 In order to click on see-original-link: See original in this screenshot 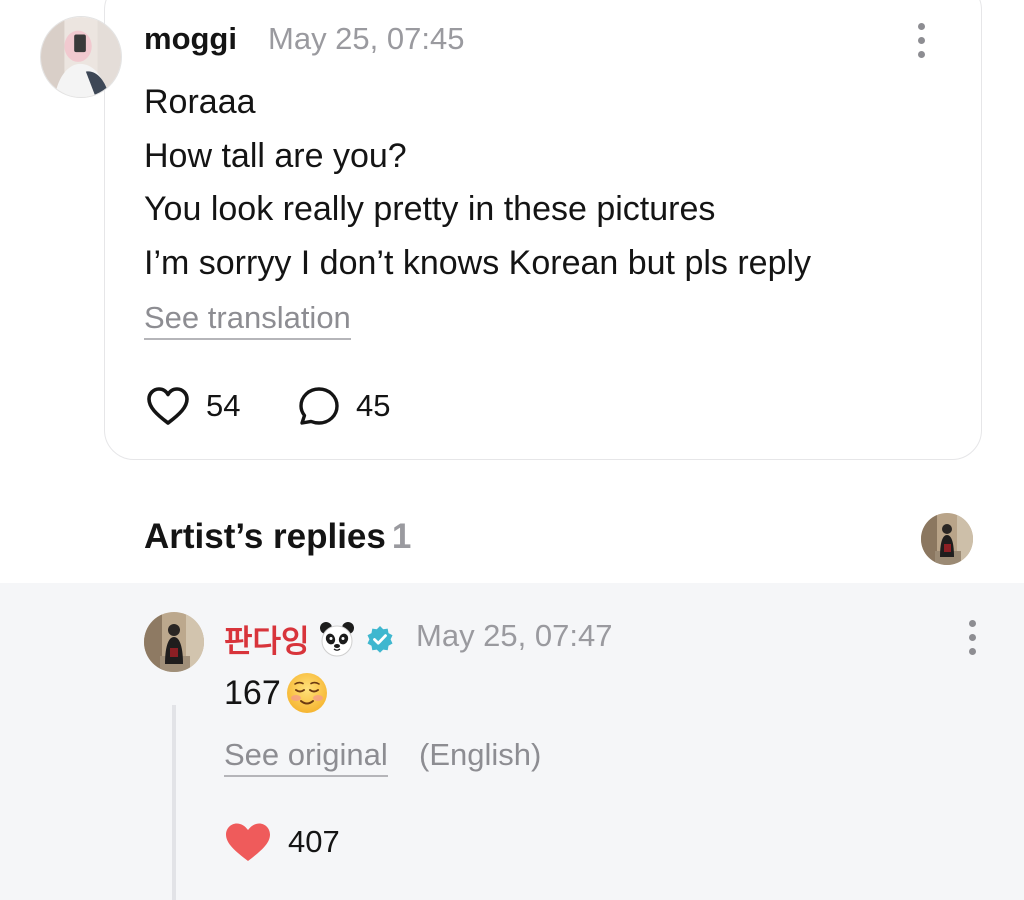, I will do `click(306, 756)`.